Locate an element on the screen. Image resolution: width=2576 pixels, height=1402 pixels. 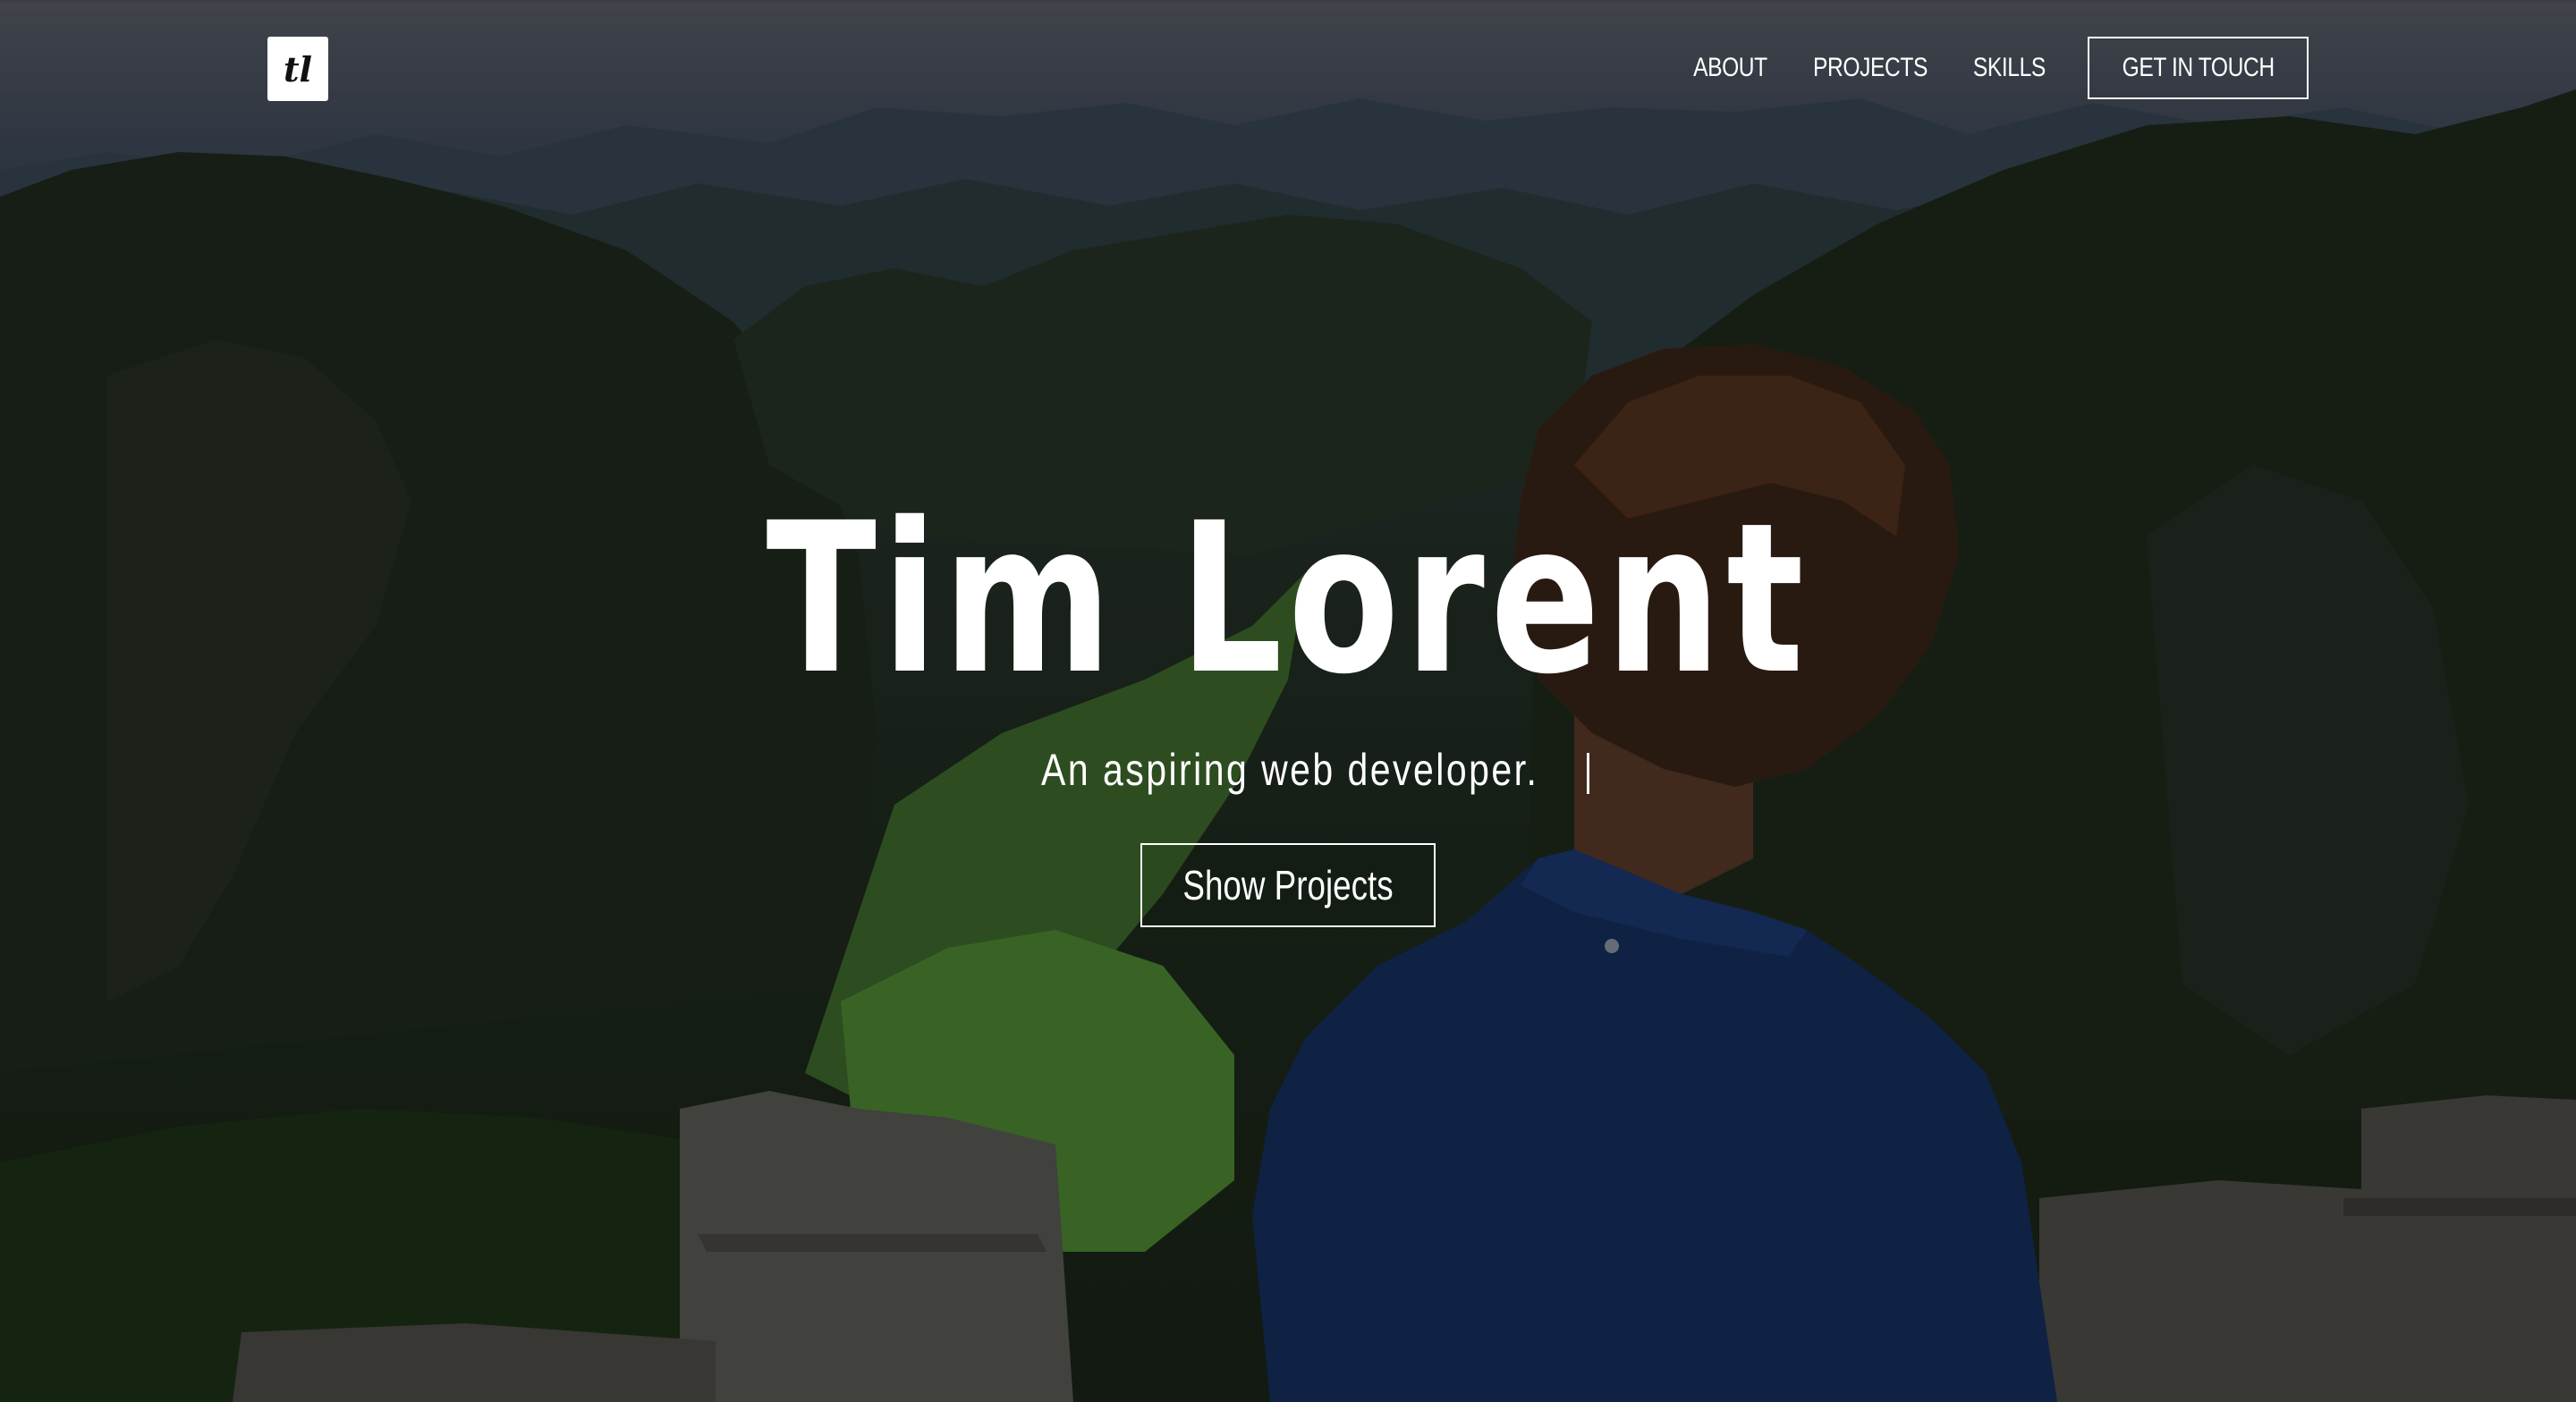
main-navigation: ABOUT PROJECTS SKILLS GET IN TOUCH is located at coordinates (1984, 68).